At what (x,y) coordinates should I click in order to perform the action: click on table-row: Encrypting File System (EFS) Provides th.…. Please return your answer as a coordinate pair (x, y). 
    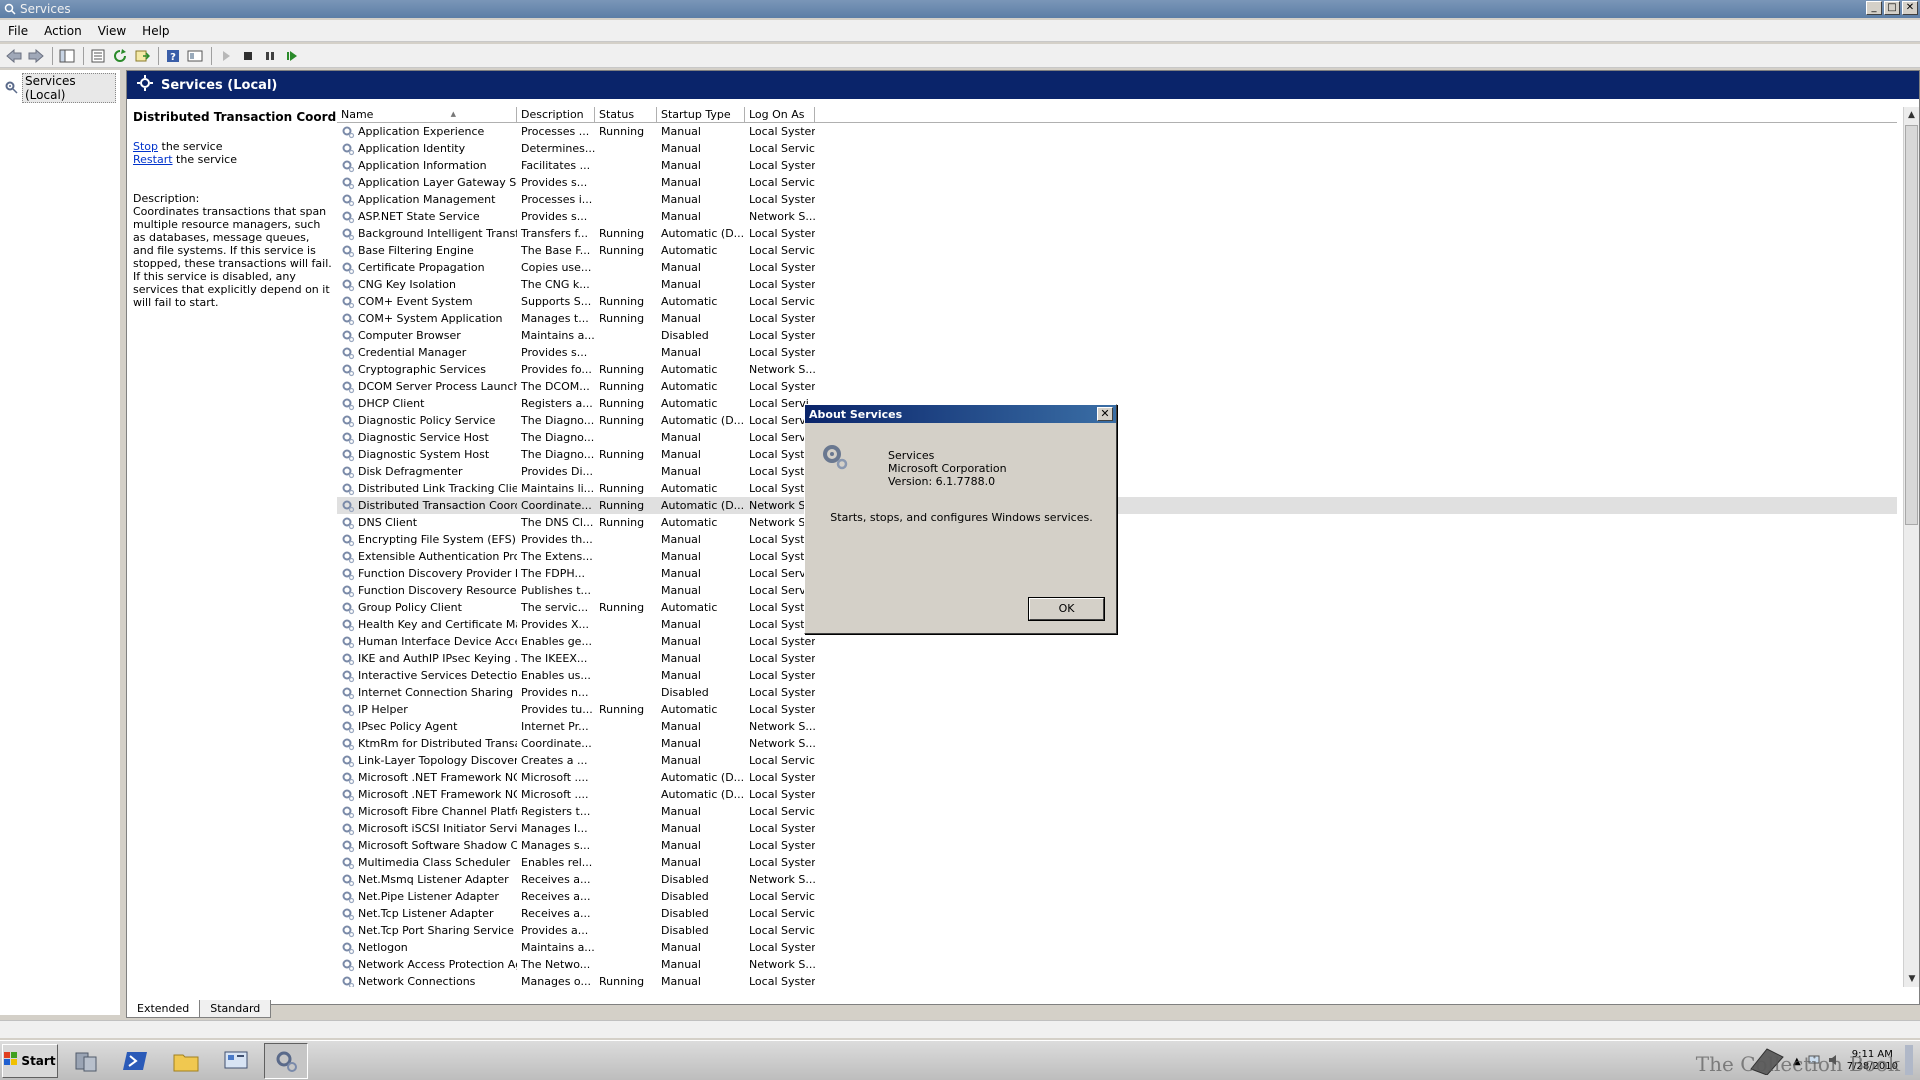
    Looking at the image, I should click on (1117, 539).